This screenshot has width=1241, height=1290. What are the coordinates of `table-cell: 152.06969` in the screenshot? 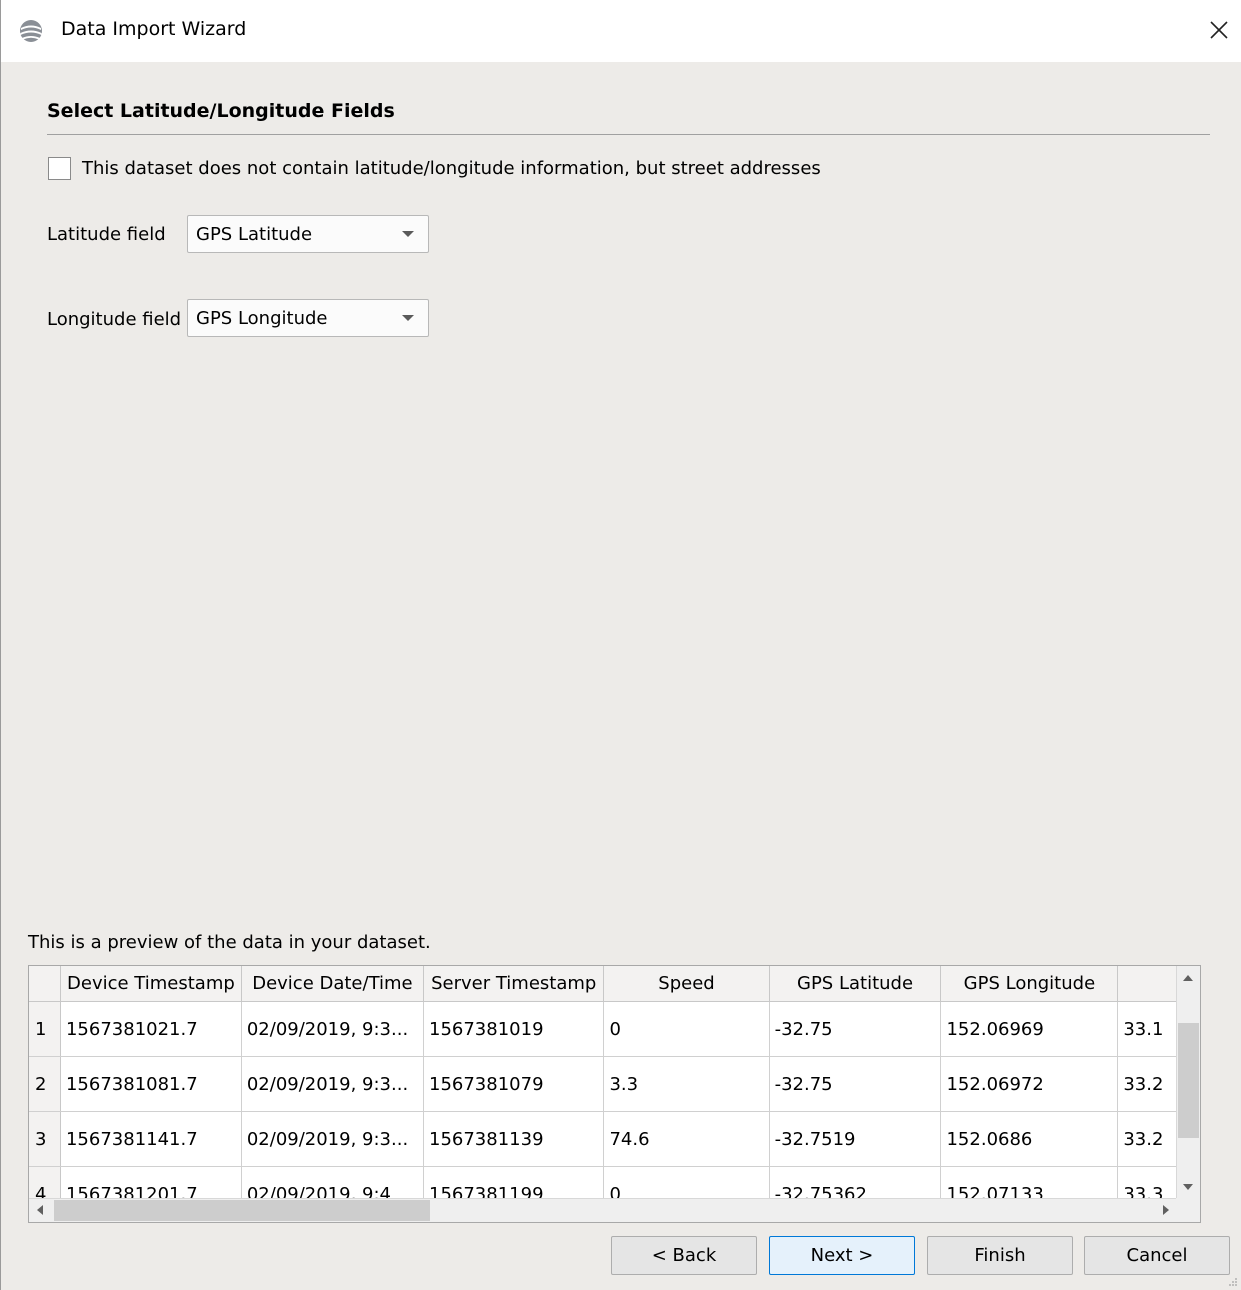 It's located at (1029, 1029).